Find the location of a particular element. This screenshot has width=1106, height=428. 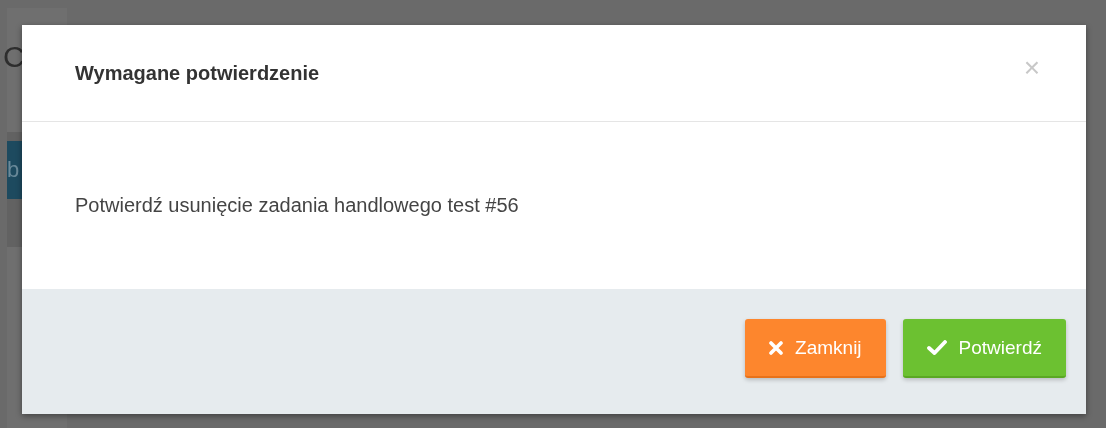

heading-fragment: C is located at coordinates (14, 57).